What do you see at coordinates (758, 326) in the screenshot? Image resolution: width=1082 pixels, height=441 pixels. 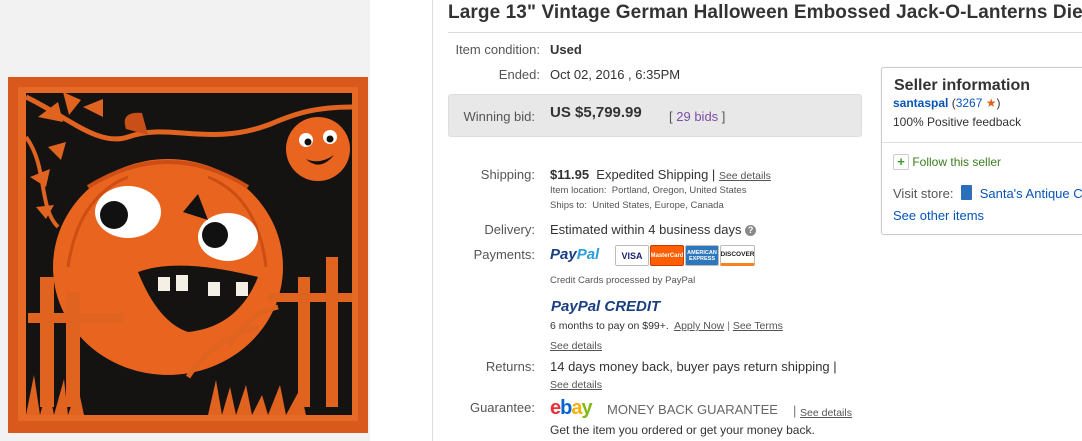 I see `see-terms-link: See Terms` at bounding box center [758, 326].